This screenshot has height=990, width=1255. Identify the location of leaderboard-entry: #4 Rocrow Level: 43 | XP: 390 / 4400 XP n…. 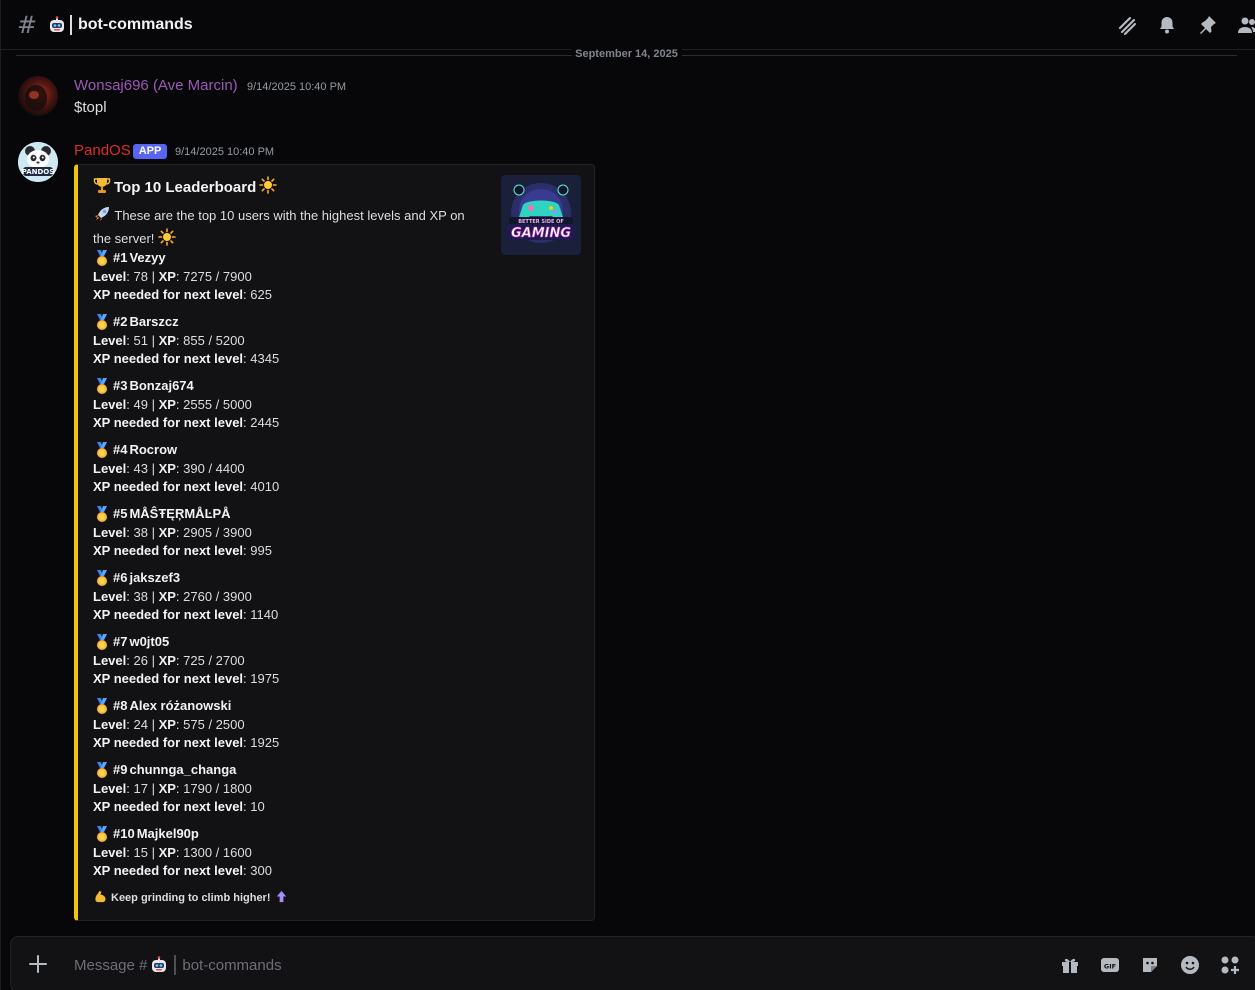
(186, 467).